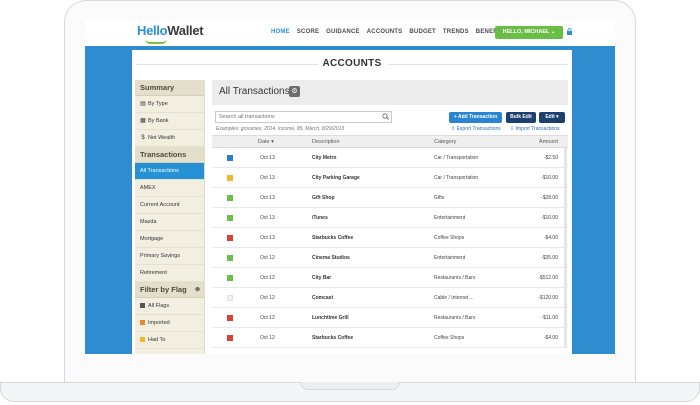 The width and height of the screenshot is (700, 405). Describe the element at coordinates (352, 63) in the screenshot. I see `page-title: ACCOUNTS` at that location.